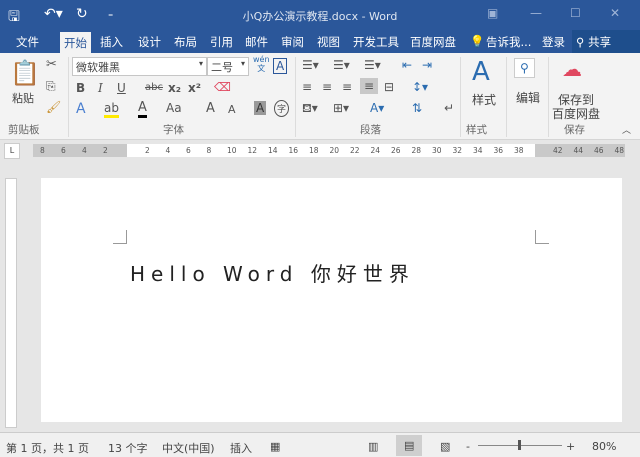 This screenshot has height=457, width=640. What do you see at coordinates (314, 150) in the screenshot?
I see `ruler-number: 18` at bounding box center [314, 150].